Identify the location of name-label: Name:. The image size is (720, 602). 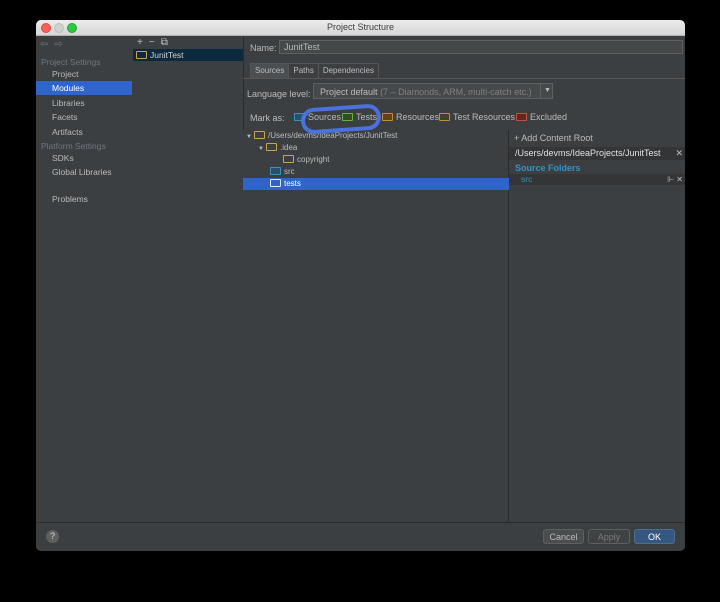
(263, 48).